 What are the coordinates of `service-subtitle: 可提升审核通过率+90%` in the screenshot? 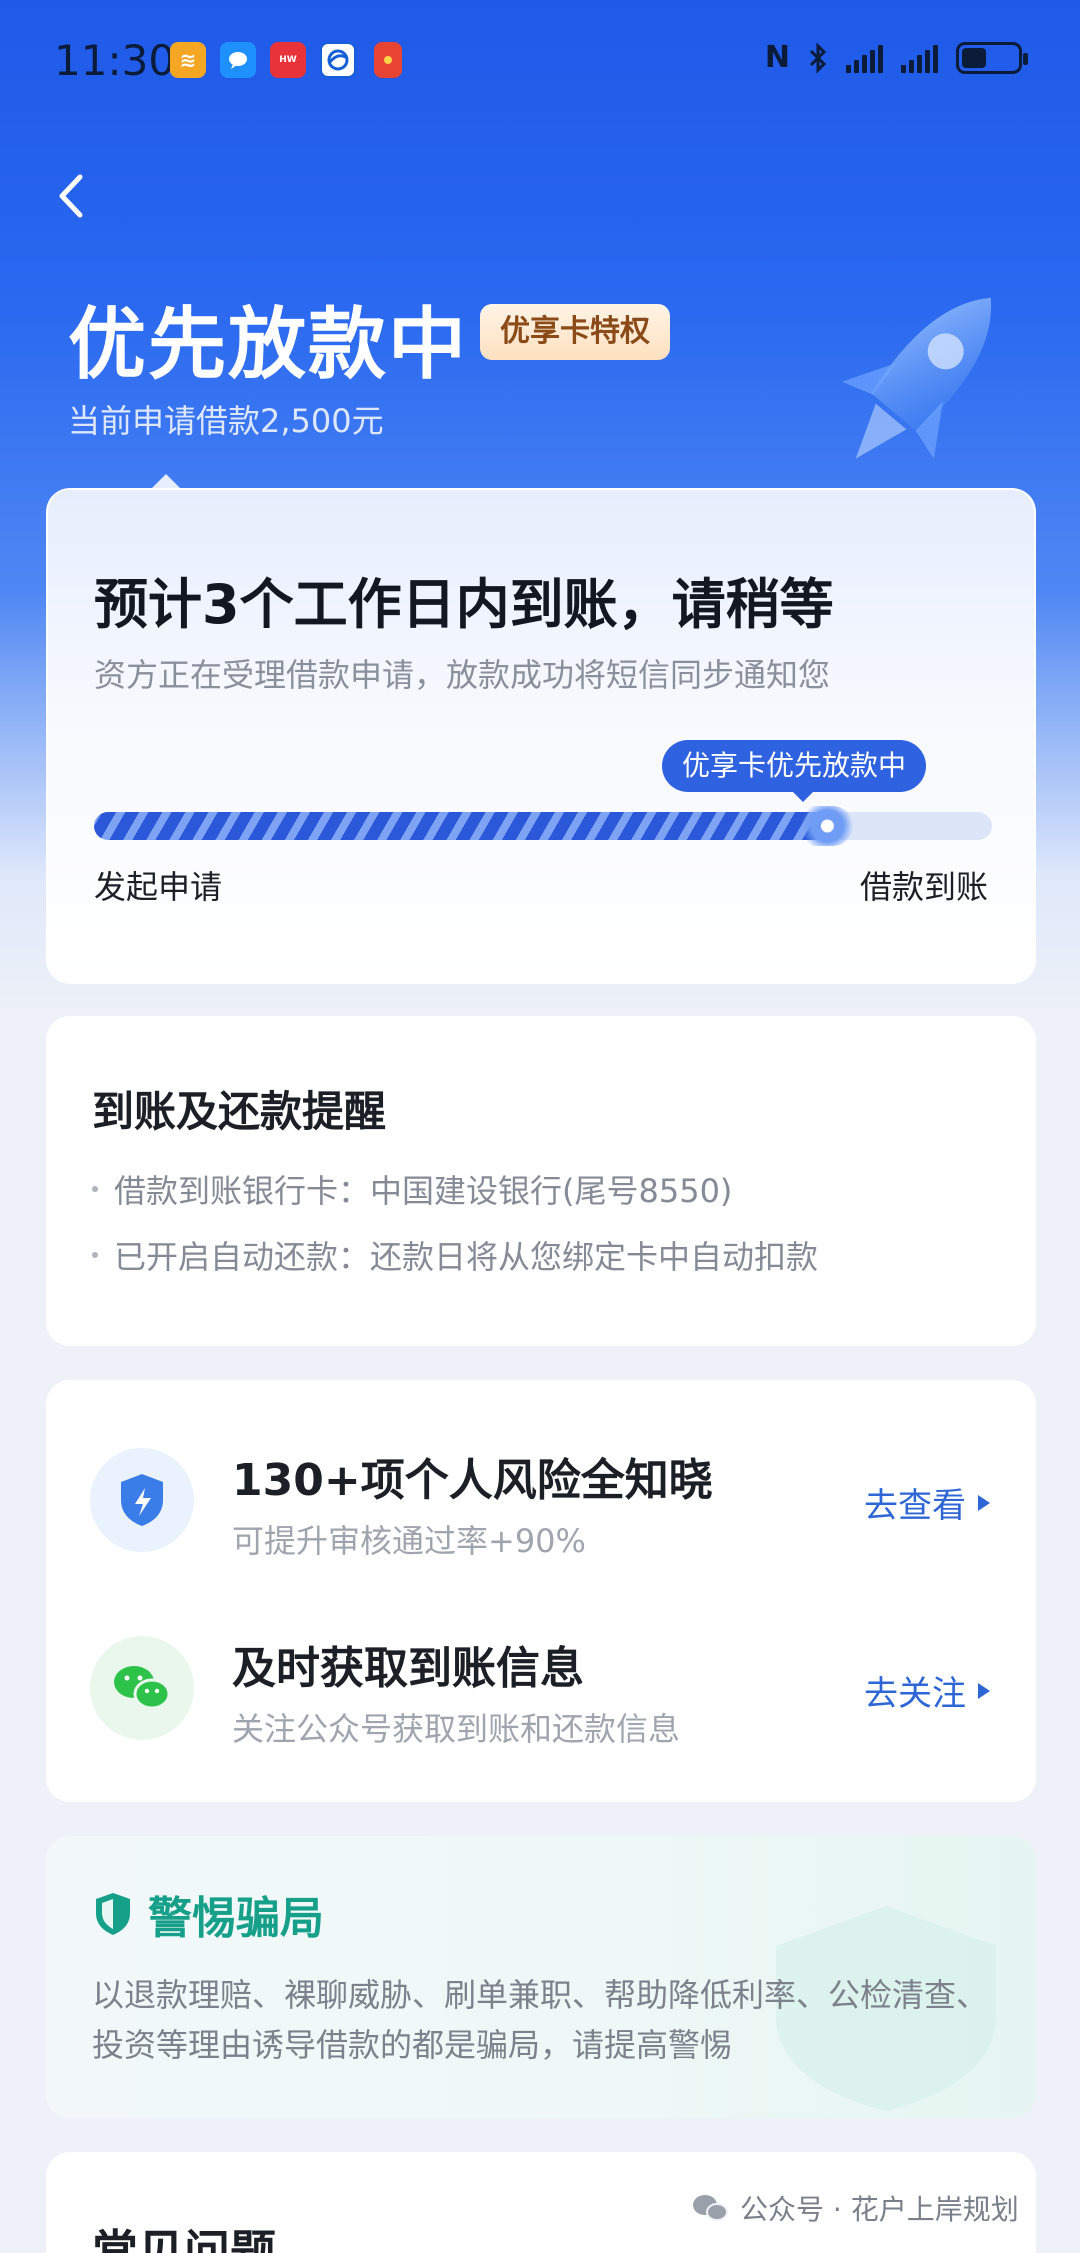 It's located at (409, 1541).